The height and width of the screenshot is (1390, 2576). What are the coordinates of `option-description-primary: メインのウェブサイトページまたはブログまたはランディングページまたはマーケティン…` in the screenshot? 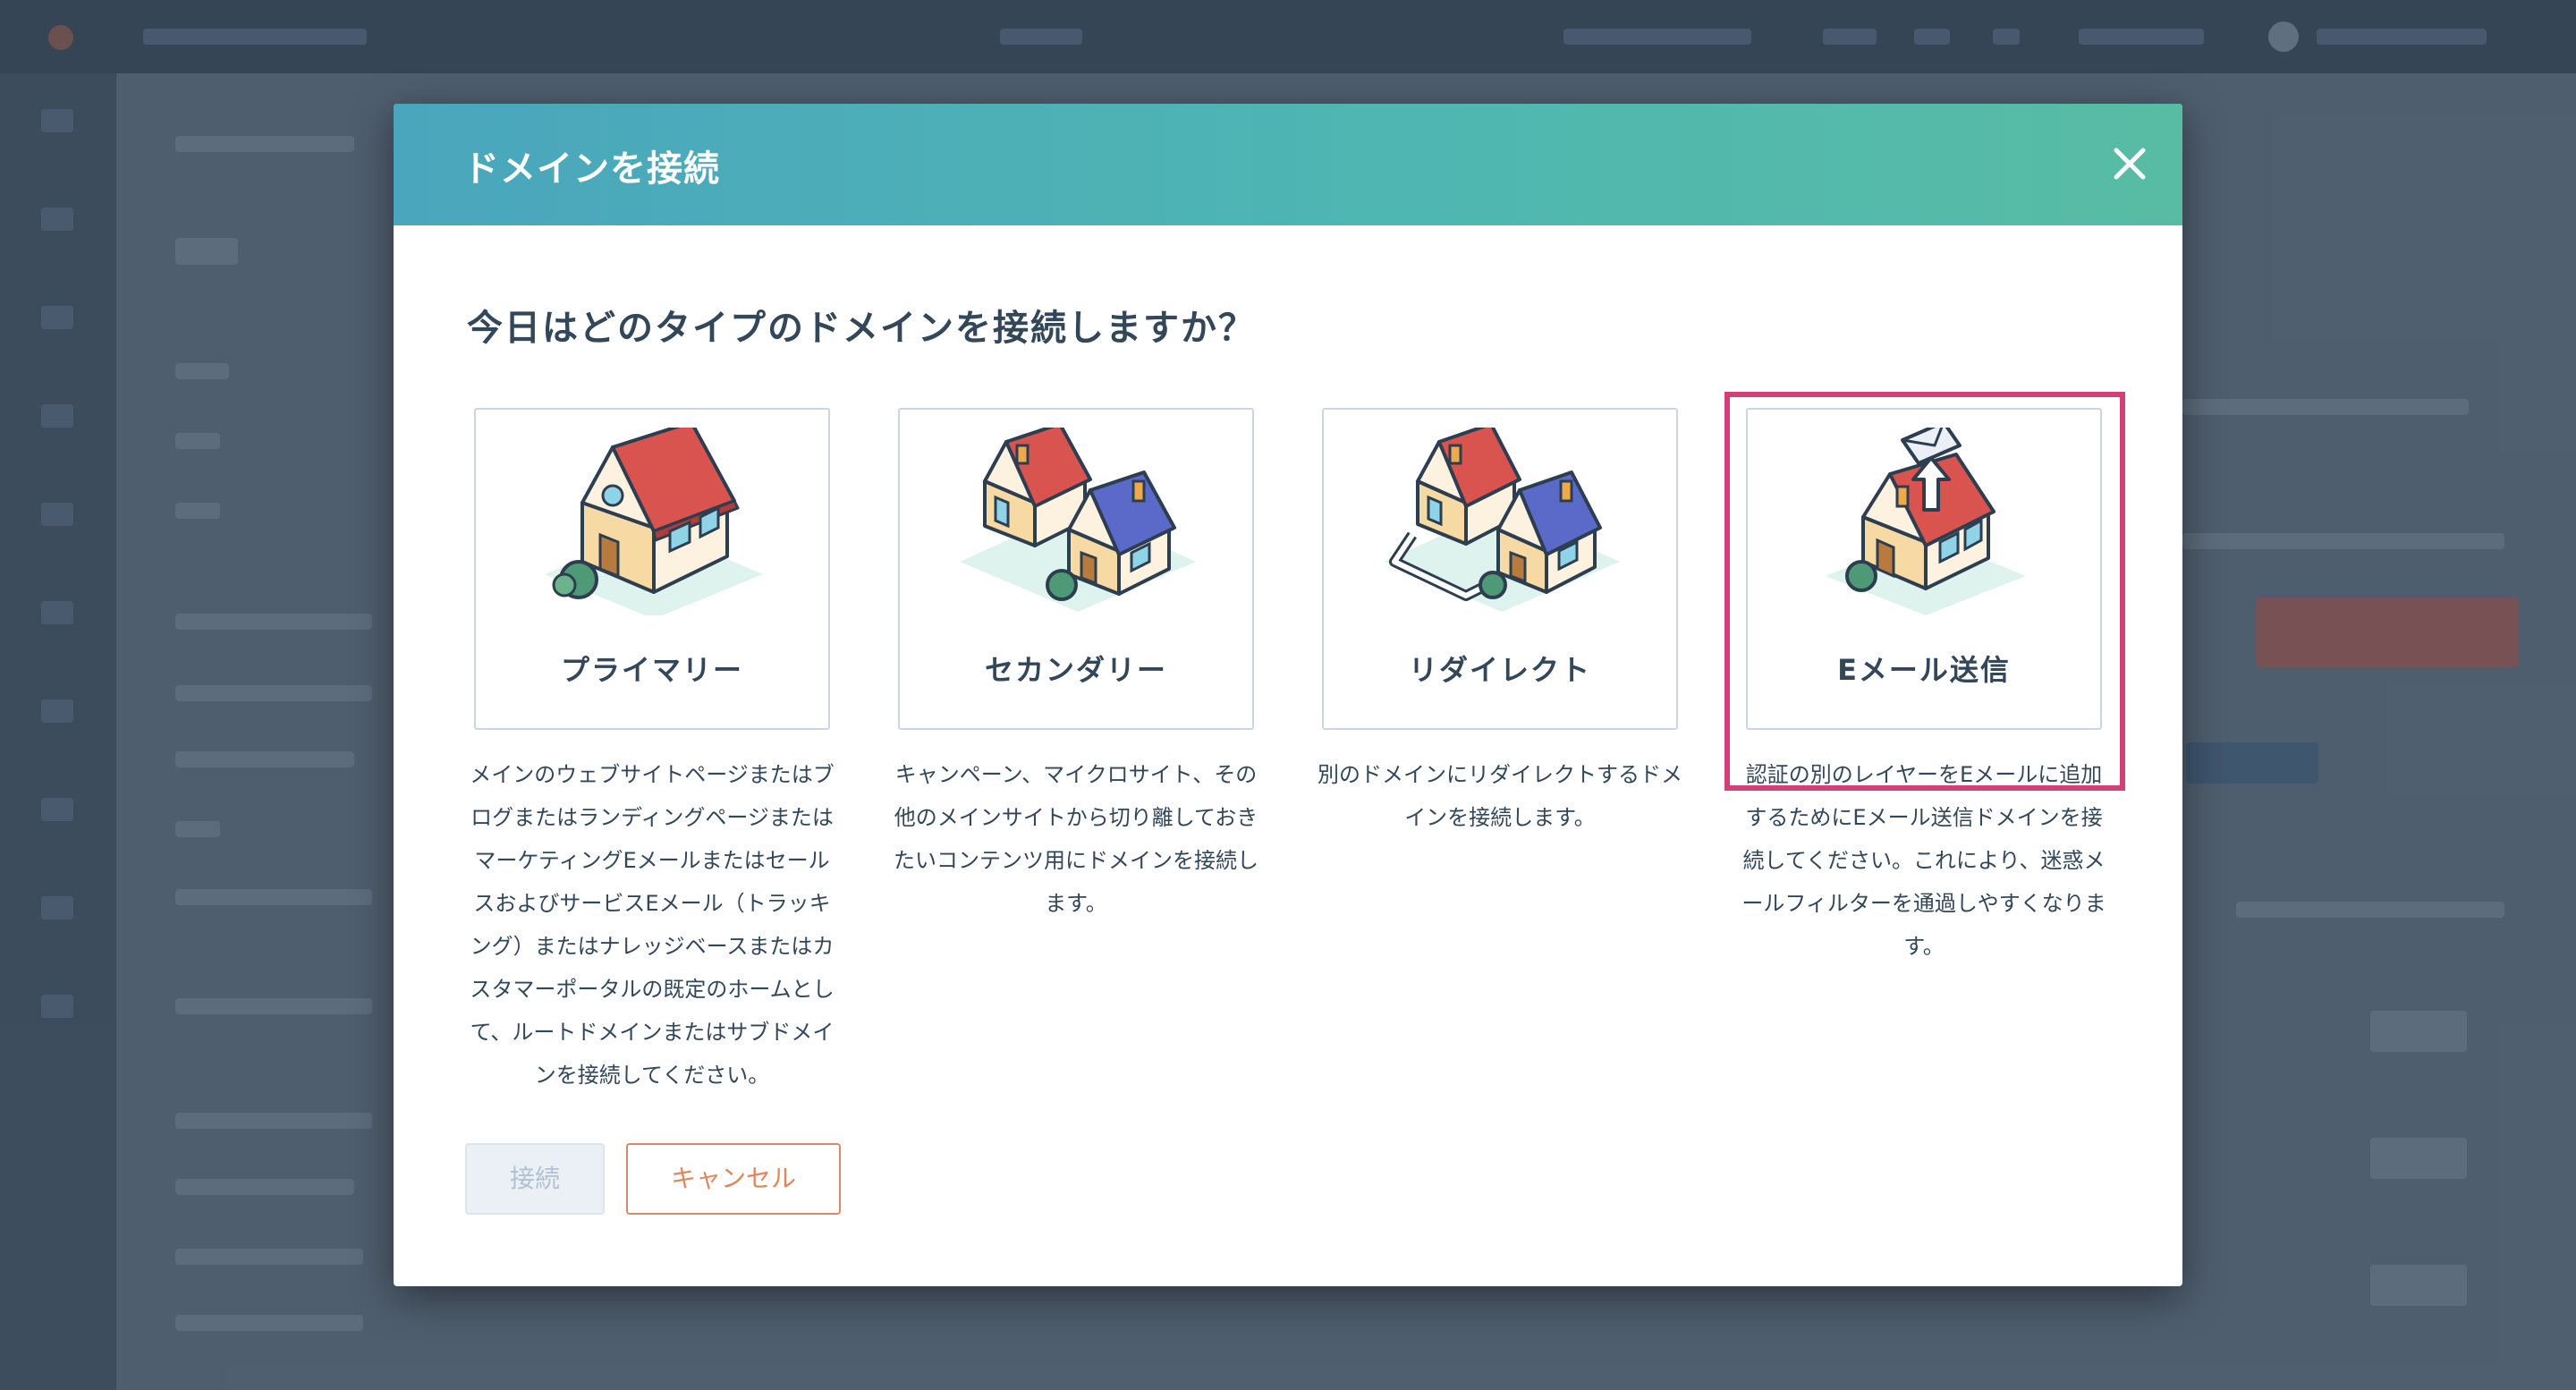 It's located at (652, 925).